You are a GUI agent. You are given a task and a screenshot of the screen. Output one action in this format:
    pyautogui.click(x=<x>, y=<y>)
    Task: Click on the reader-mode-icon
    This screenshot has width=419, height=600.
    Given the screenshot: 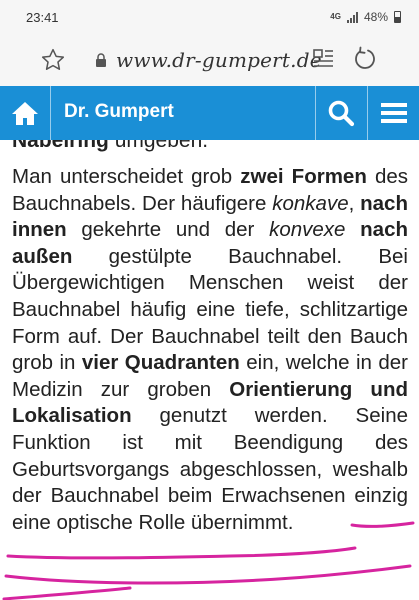 What is the action you would take?
    pyautogui.click(x=323, y=59)
    